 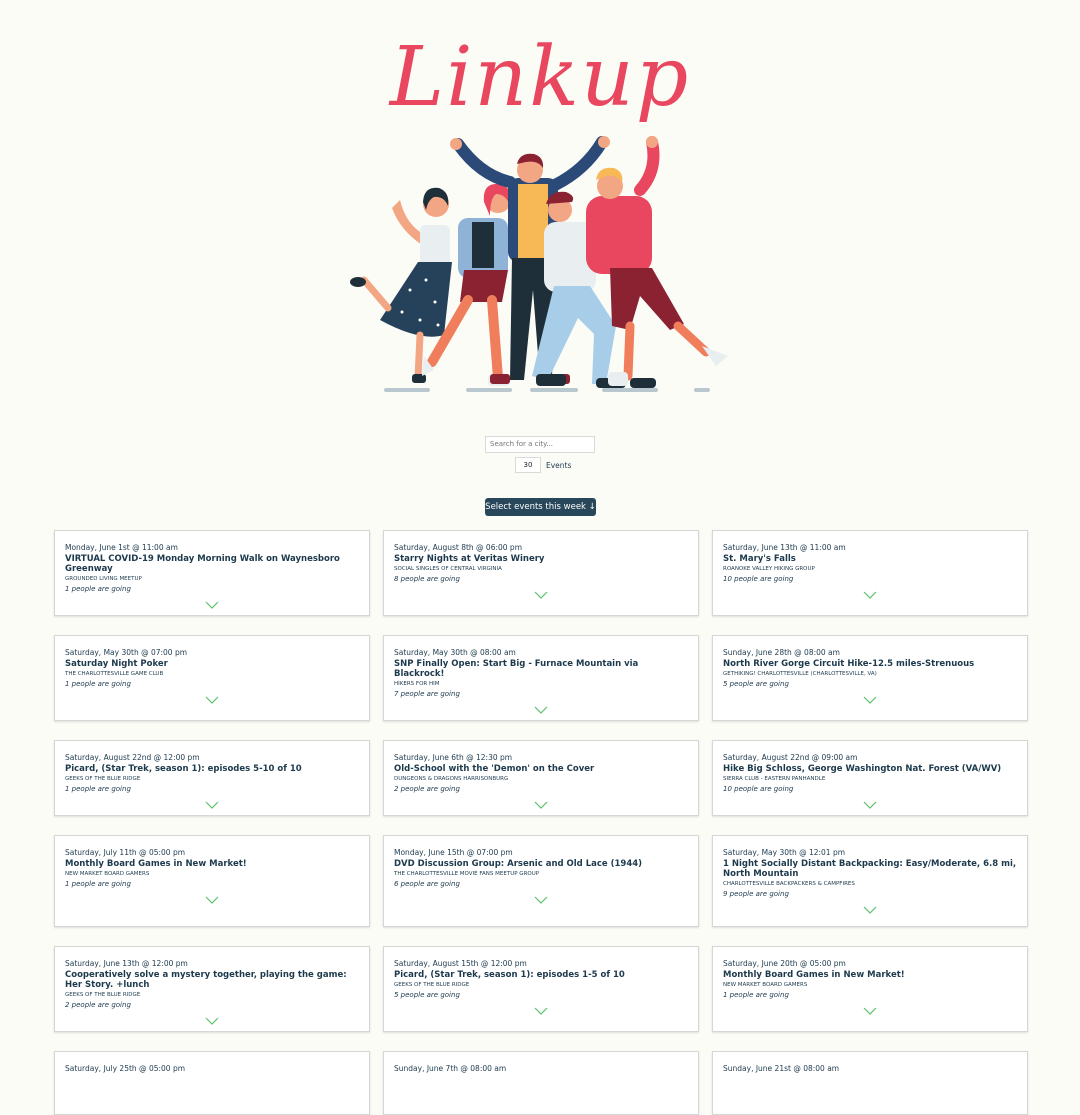 I want to click on event-date: Monday, June 15th @ 07:00 pm, so click(x=453, y=852).